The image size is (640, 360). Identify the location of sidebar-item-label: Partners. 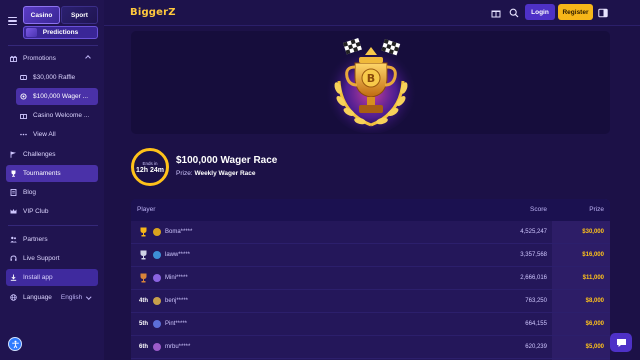
(35, 239).